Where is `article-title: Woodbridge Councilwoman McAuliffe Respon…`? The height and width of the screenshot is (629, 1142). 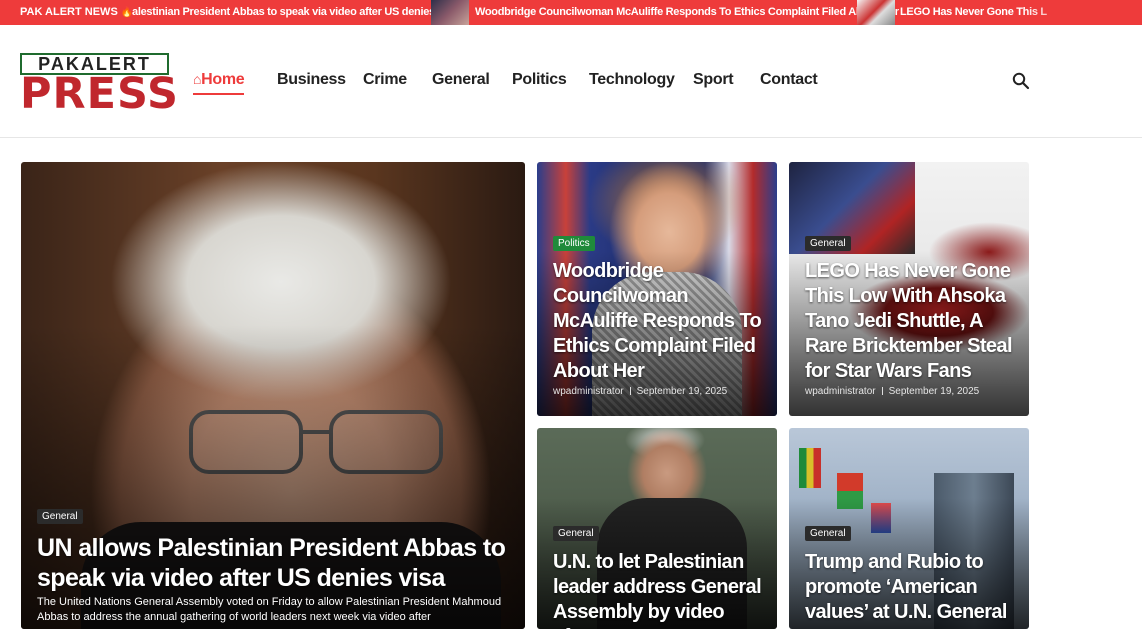 article-title: Woodbridge Councilwoman McAuliffe Respon… is located at coordinates (660, 321).